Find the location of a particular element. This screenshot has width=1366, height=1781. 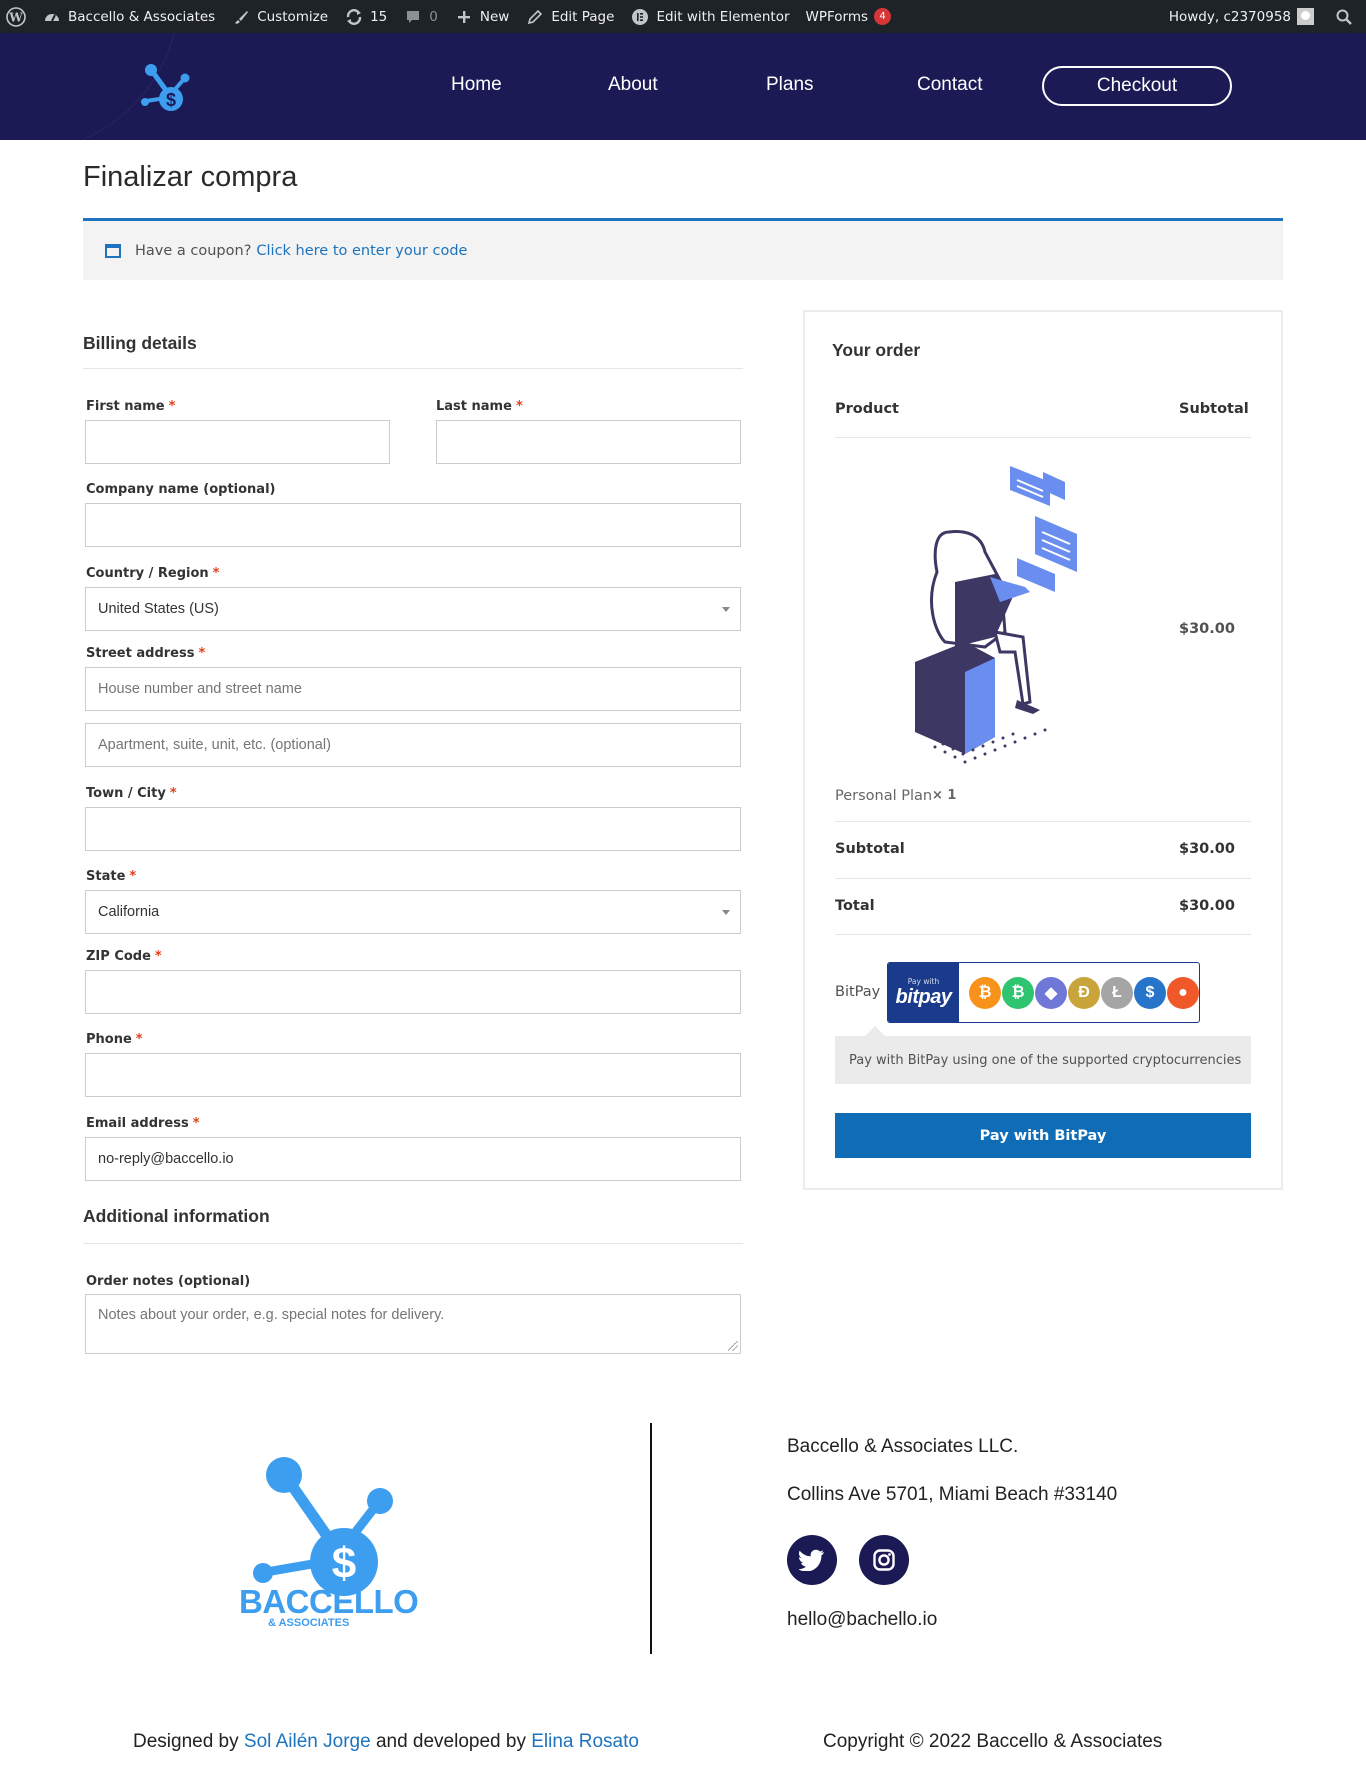

developed-by-text: and developed by is located at coordinates (450, 1741).